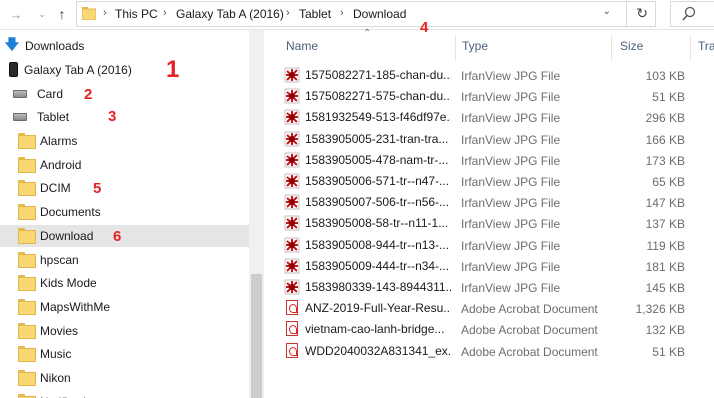 The image size is (714, 398). What do you see at coordinates (128, 46) in the screenshot?
I see `tree-item-downloads: 🡇 Downloads` at bounding box center [128, 46].